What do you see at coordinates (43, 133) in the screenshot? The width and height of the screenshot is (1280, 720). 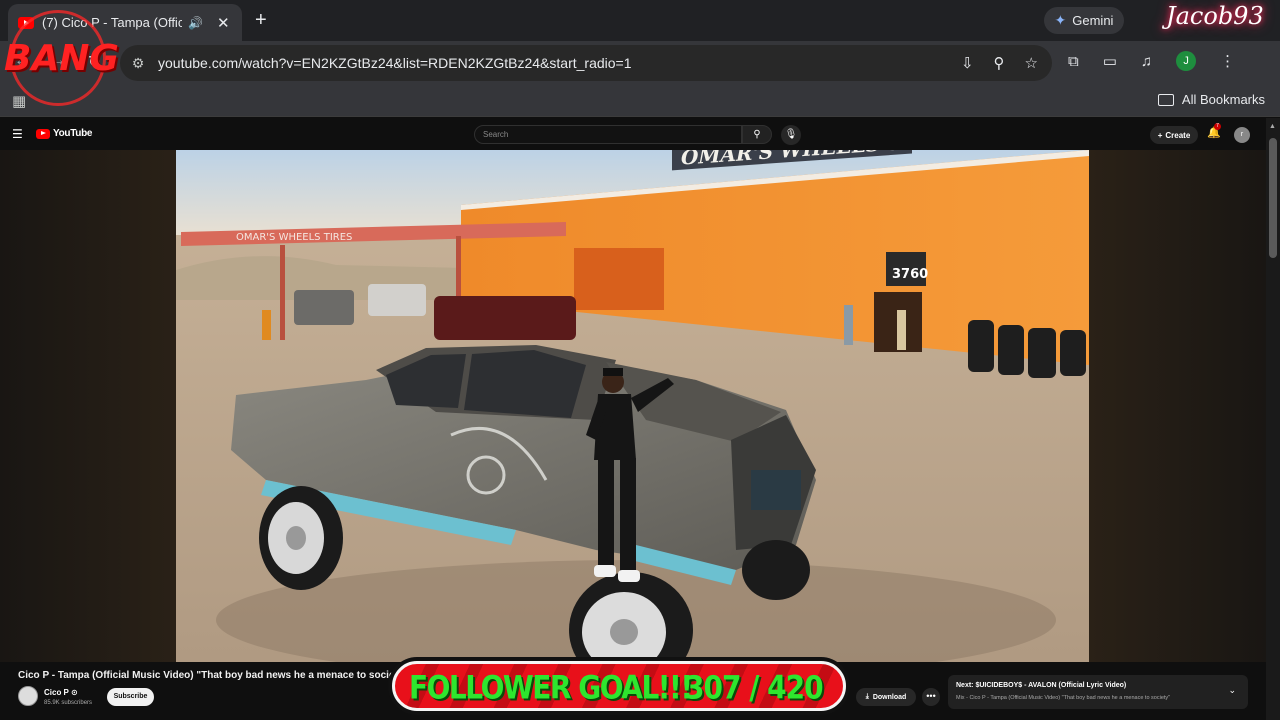 I see `youtube-play-icon` at bounding box center [43, 133].